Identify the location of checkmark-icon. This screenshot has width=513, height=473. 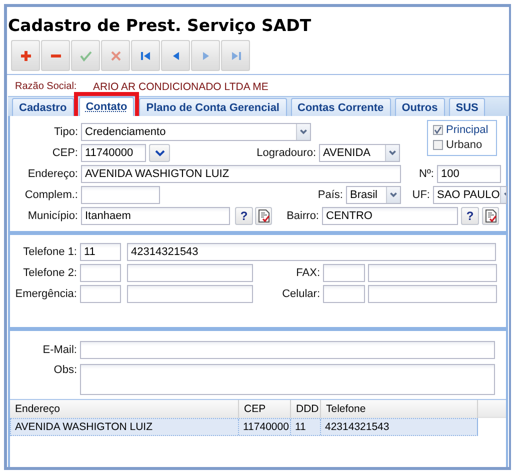
(438, 130).